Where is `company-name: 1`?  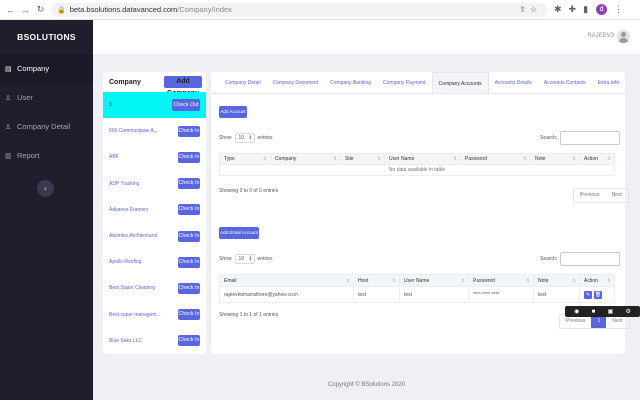
company-name: 1 is located at coordinates (110, 105).